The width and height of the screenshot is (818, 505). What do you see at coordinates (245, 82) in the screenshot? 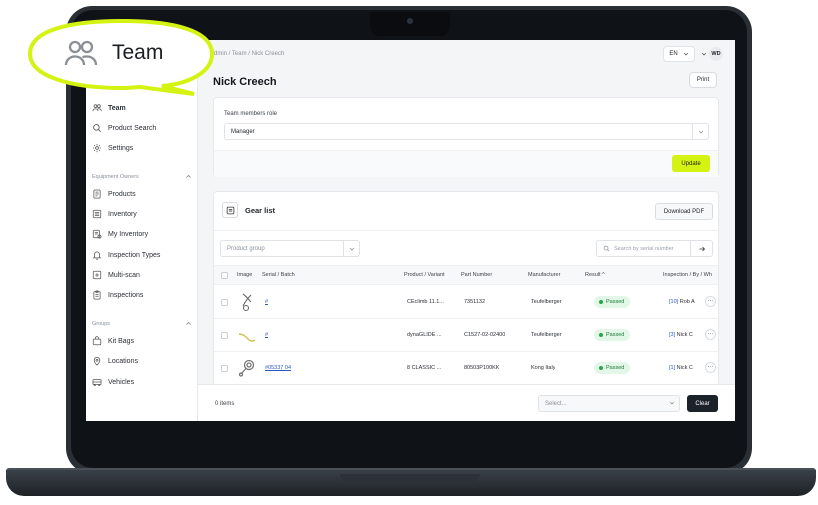
I see `page-title: Nick Creech` at bounding box center [245, 82].